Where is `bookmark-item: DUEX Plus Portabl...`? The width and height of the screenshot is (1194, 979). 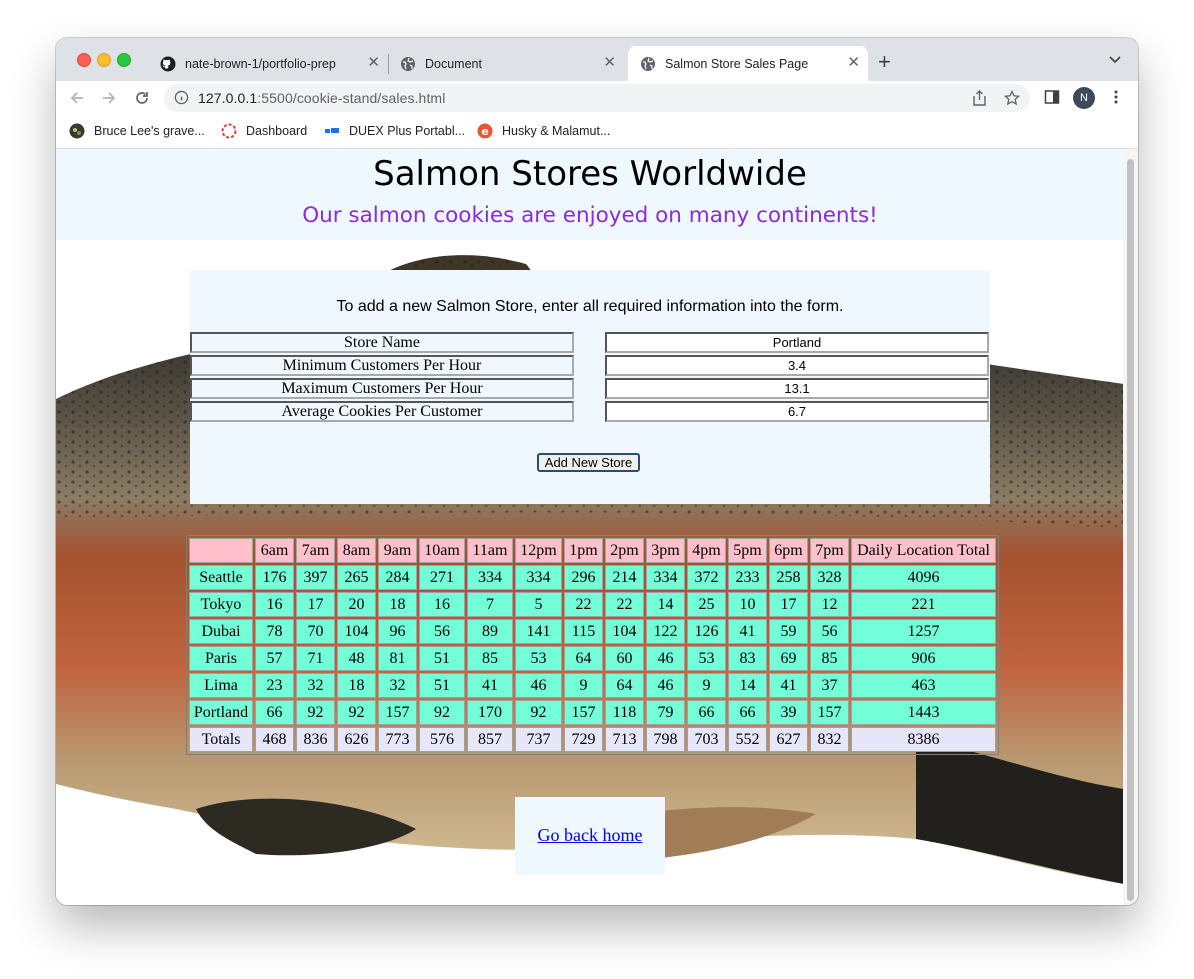
bookmark-item: DUEX Plus Portabl... is located at coordinates (394, 131).